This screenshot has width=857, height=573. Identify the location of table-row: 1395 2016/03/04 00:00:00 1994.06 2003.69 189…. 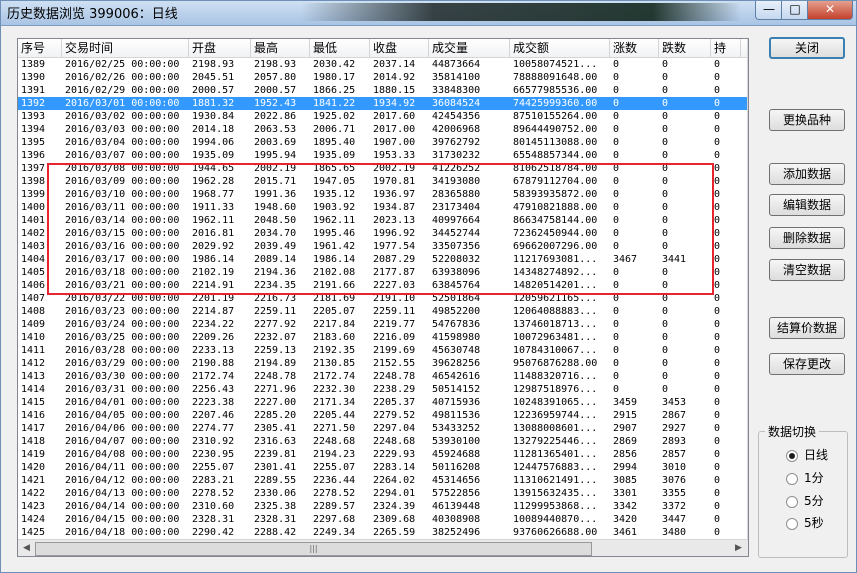
(383, 142).